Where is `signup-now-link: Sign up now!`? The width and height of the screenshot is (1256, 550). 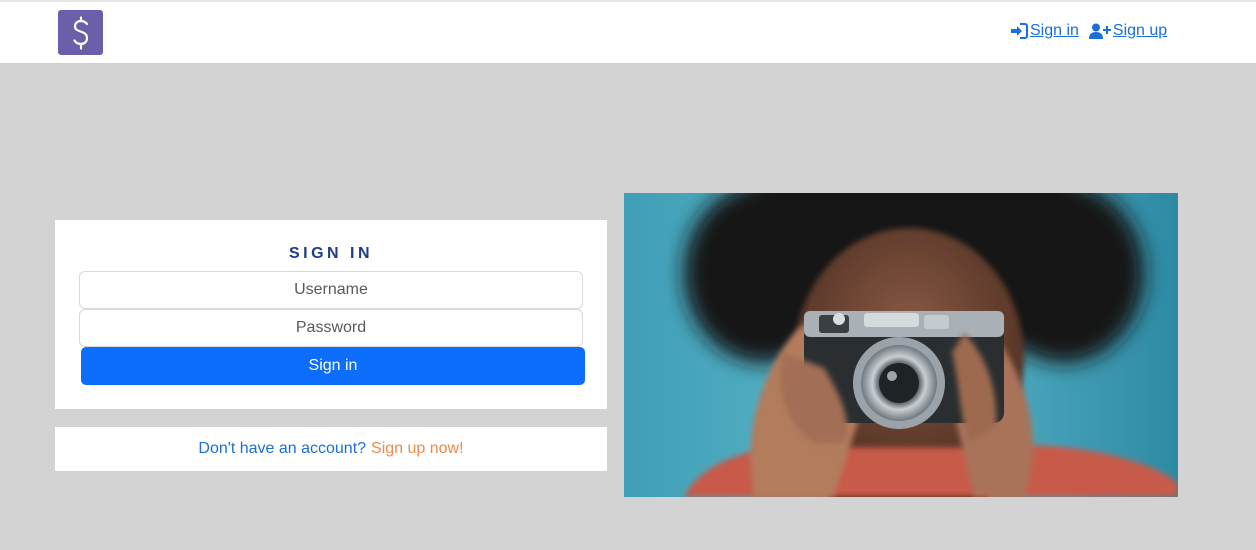
signup-now-link: Sign up now! is located at coordinates (417, 449).